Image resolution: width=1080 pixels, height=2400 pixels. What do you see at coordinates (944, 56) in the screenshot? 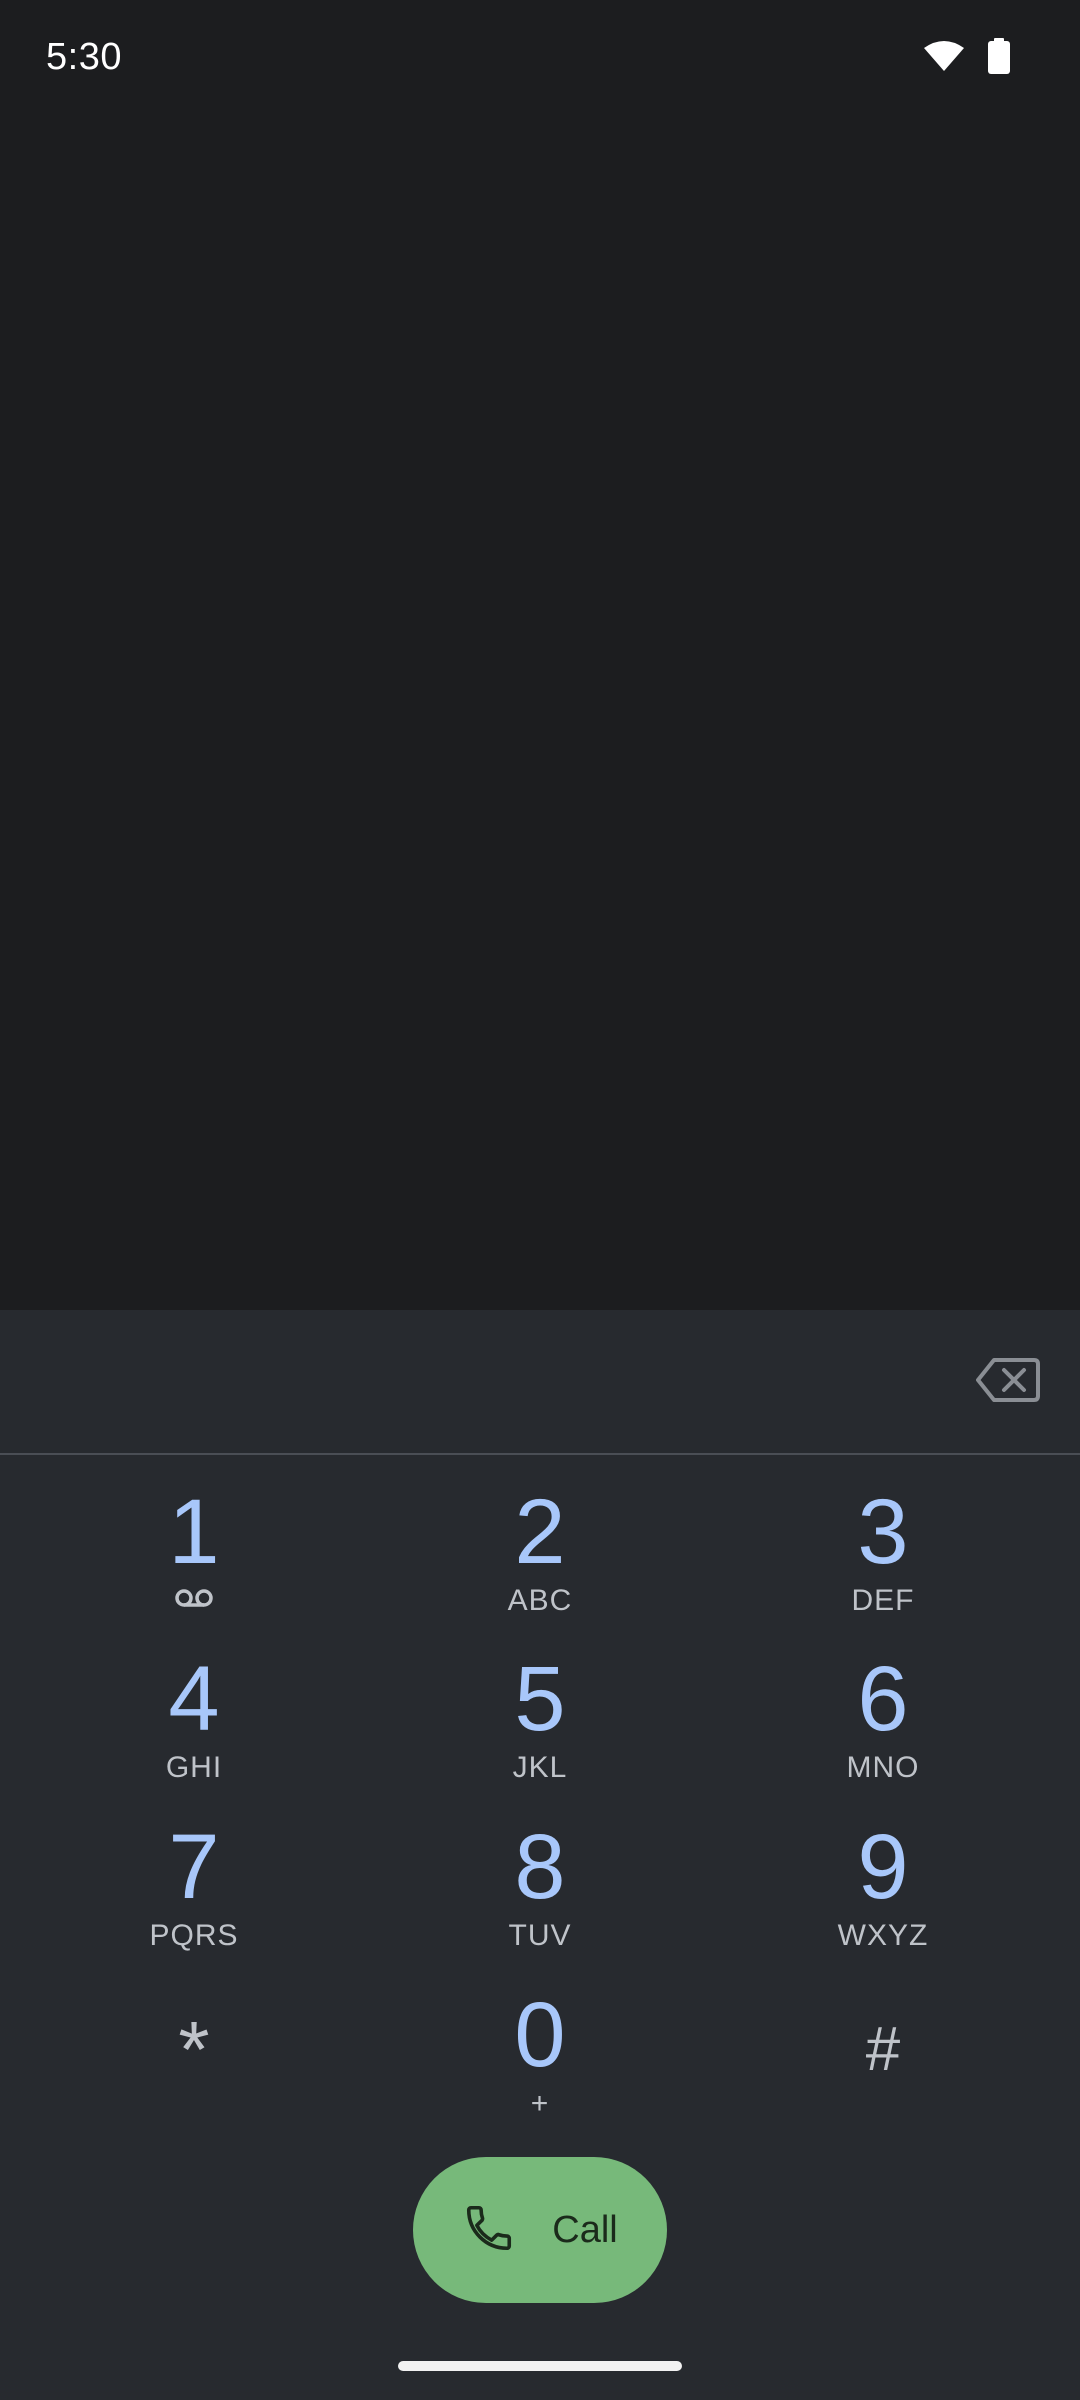
I see `wifi-icon` at bounding box center [944, 56].